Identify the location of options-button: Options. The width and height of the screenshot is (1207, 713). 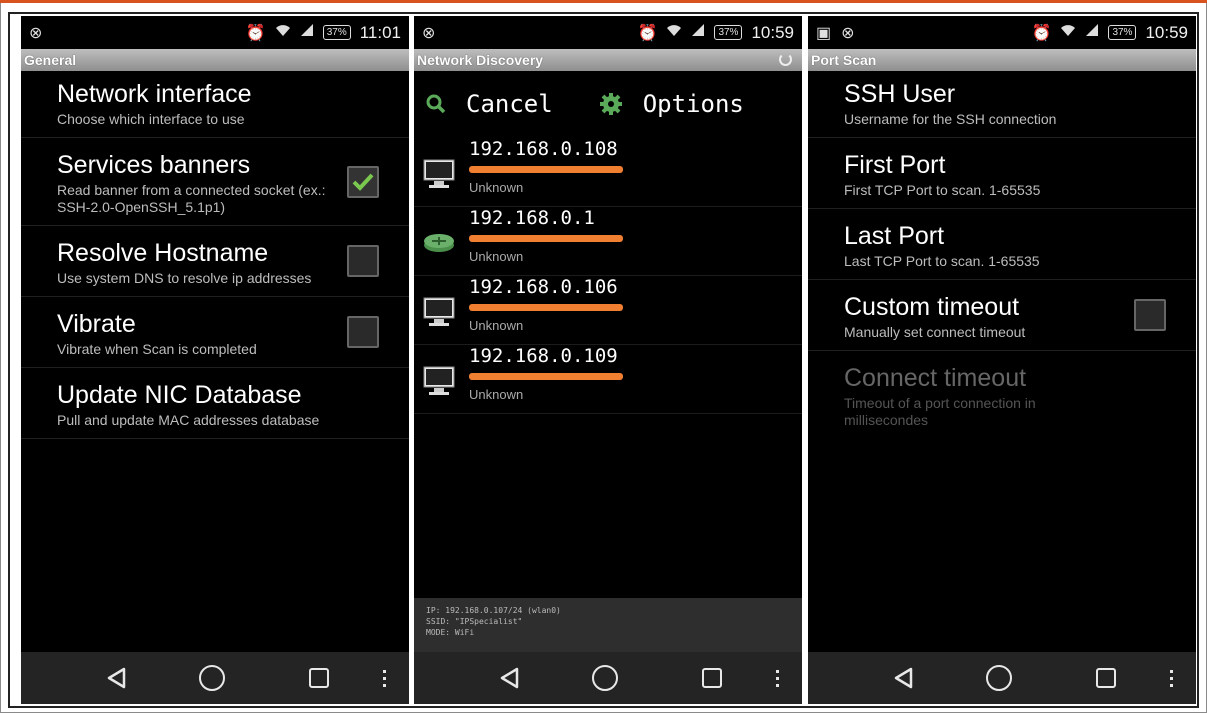
(671, 104).